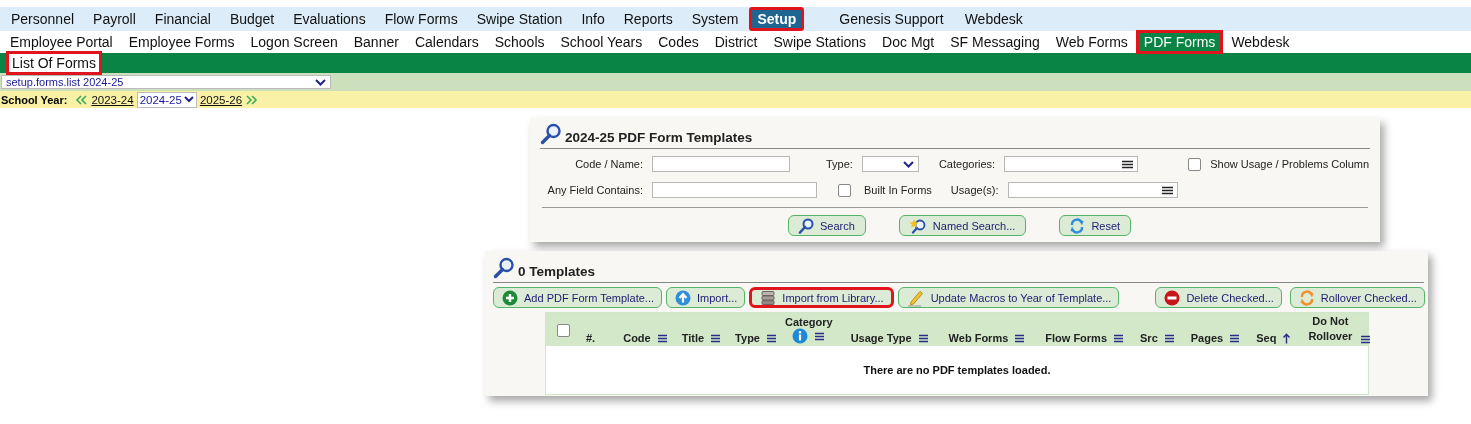 The width and height of the screenshot is (1471, 424). Describe the element at coordinates (376, 42) in the screenshot. I see `submenu-item: Banner` at that location.